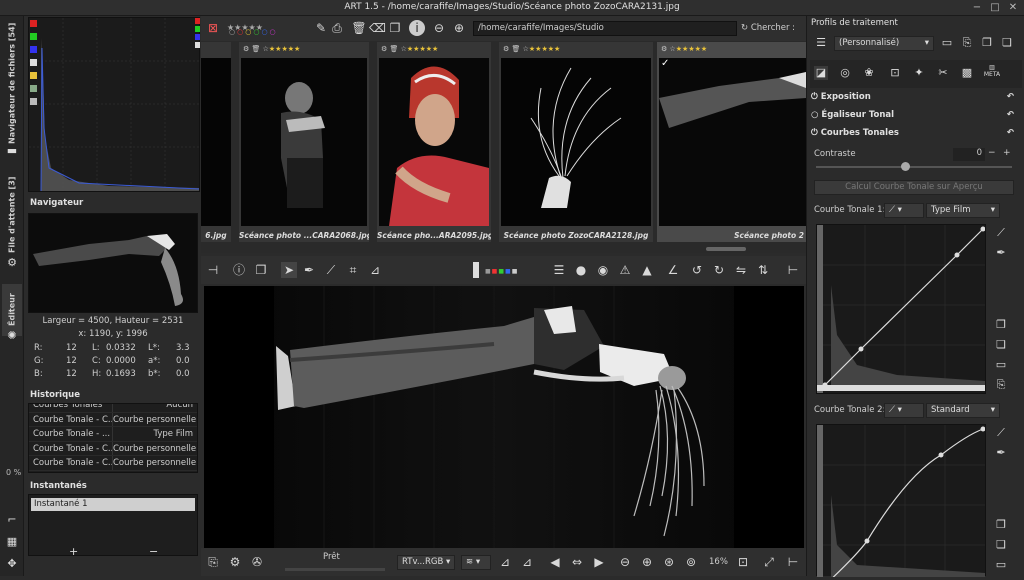 This screenshot has width=1024, height=580. Describe the element at coordinates (426, 562) in the screenshot. I see `output-profile-select: RTv...RGB ▾` at that location.